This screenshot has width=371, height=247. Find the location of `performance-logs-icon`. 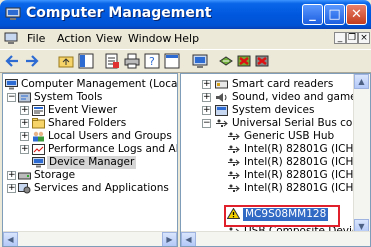

performance-logs-icon is located at coordinates (38, 149).